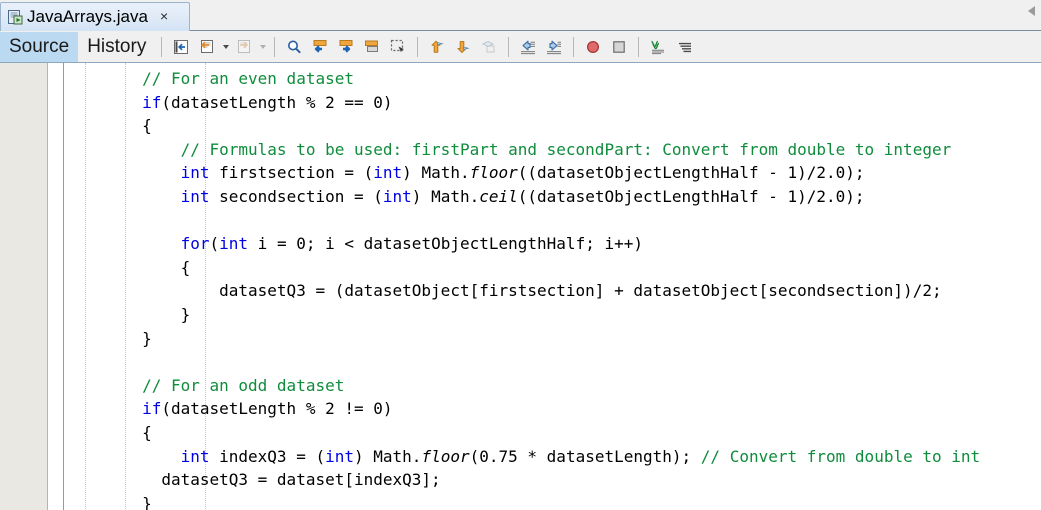 Image resolution: width=1041 pixels, height=510 pixels. I want to click on code-line: // For an odd dataset, so click(243, 385).